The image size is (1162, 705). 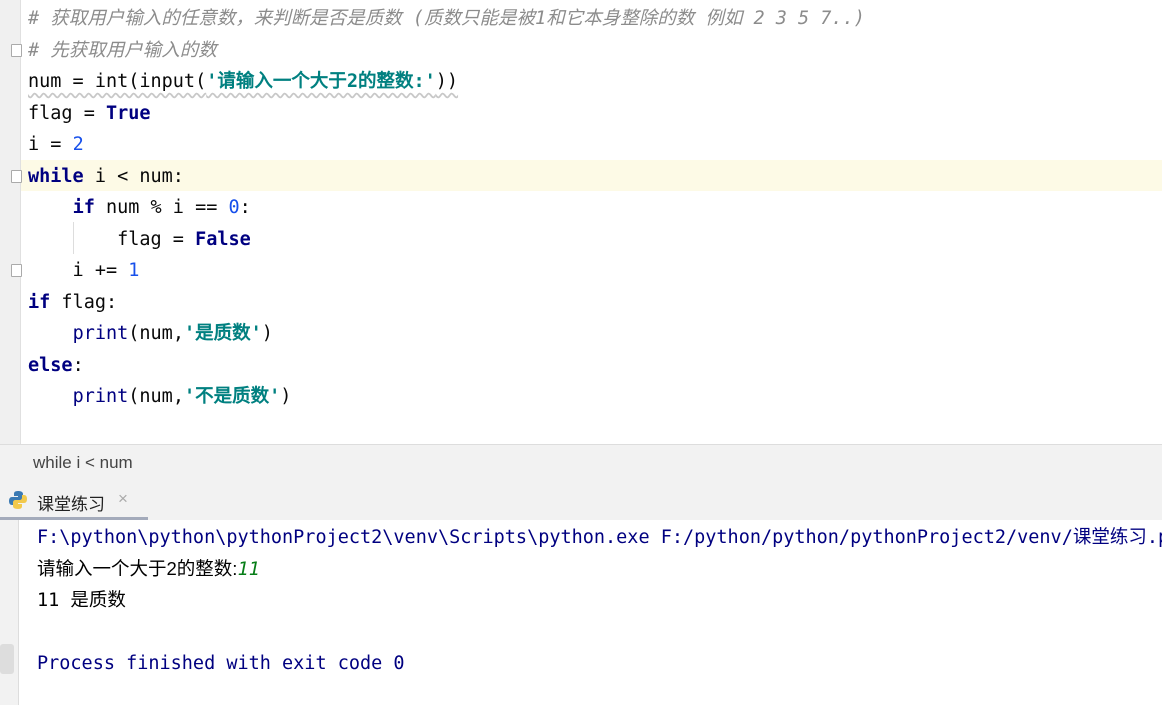 I want to click on code-token: i +=, so click(x=78, y=270).